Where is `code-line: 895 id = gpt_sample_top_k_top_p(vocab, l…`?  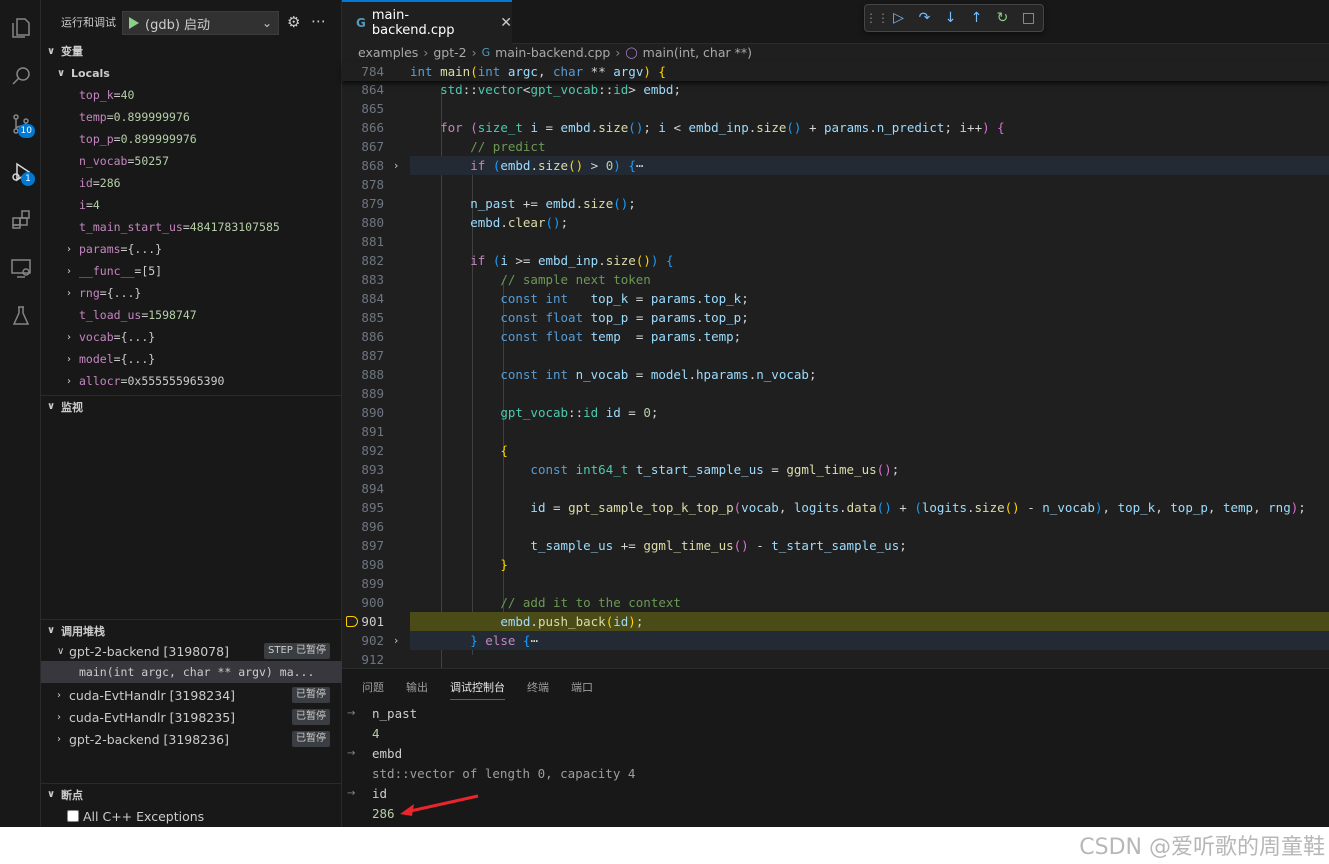 code-line: 895 id = gpt_sample_top_k_top_p(vocab, l… is located at coordinates (835, 507).